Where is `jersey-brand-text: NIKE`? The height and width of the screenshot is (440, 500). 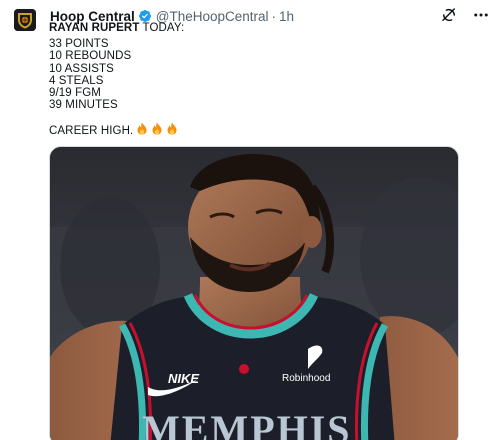 jersey-brand-text: NIKE is located at coordinates (183, 378).